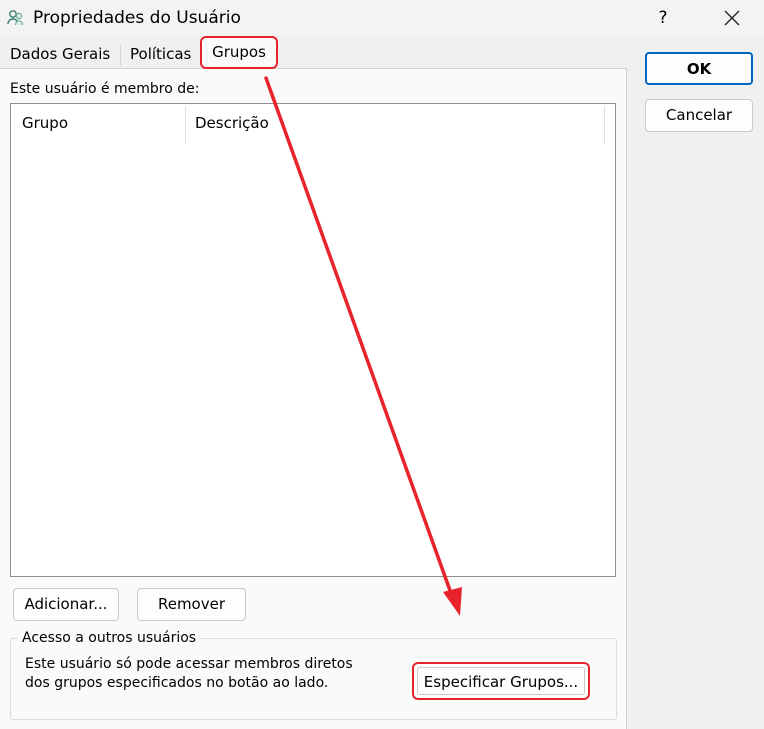 The image size is (764, 729). What do you see at coordinates (239, 52) in the screenshot?
I see `tab-grupos: Grupos` at bounding box center [239, 52].